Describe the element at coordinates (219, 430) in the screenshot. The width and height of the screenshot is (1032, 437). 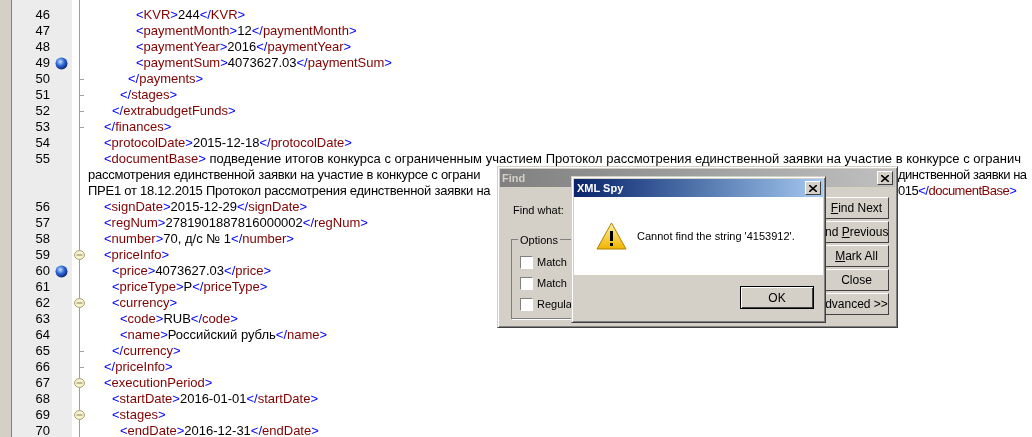
I see `code-line: <endDate>2016-12-31</endDate>` at that location.